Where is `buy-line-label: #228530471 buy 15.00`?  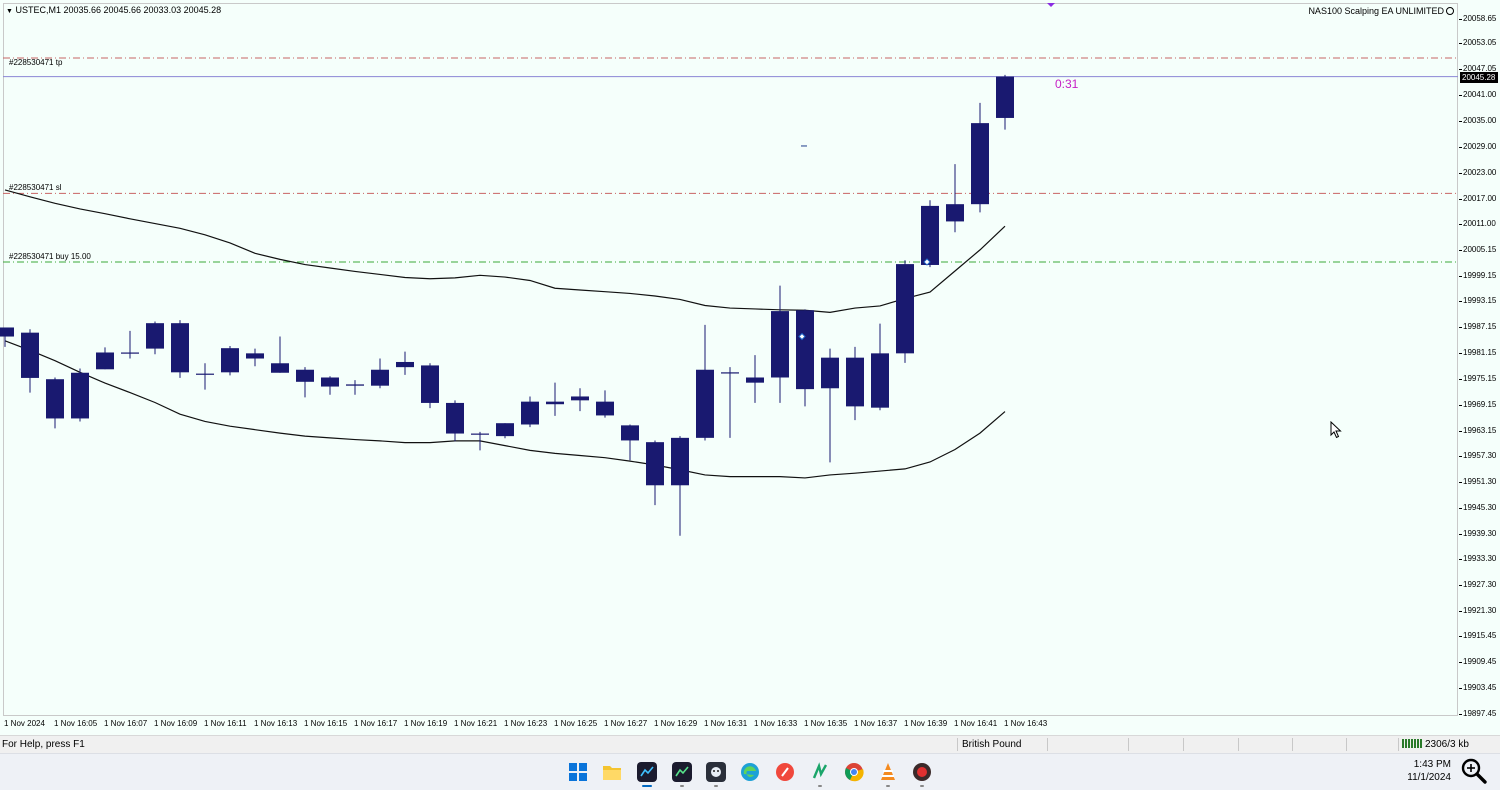
buy-line-label: #228530471 buy 15.00 is located at coordinates (50, 256).